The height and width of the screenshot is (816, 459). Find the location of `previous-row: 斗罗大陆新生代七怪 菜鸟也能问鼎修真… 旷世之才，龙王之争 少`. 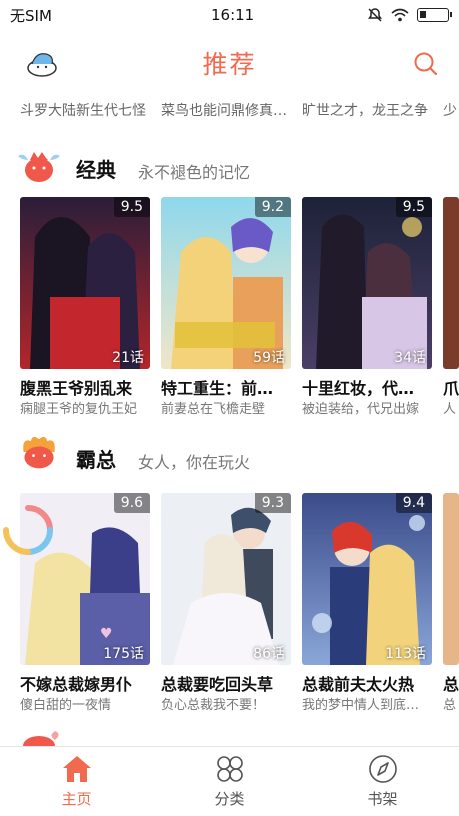

previous-row: 斗罗大陆新生代七怪 菜鸟也能问鼎修真… 旷世之才，龙王之争 少 is located at coordinates (229, 110).